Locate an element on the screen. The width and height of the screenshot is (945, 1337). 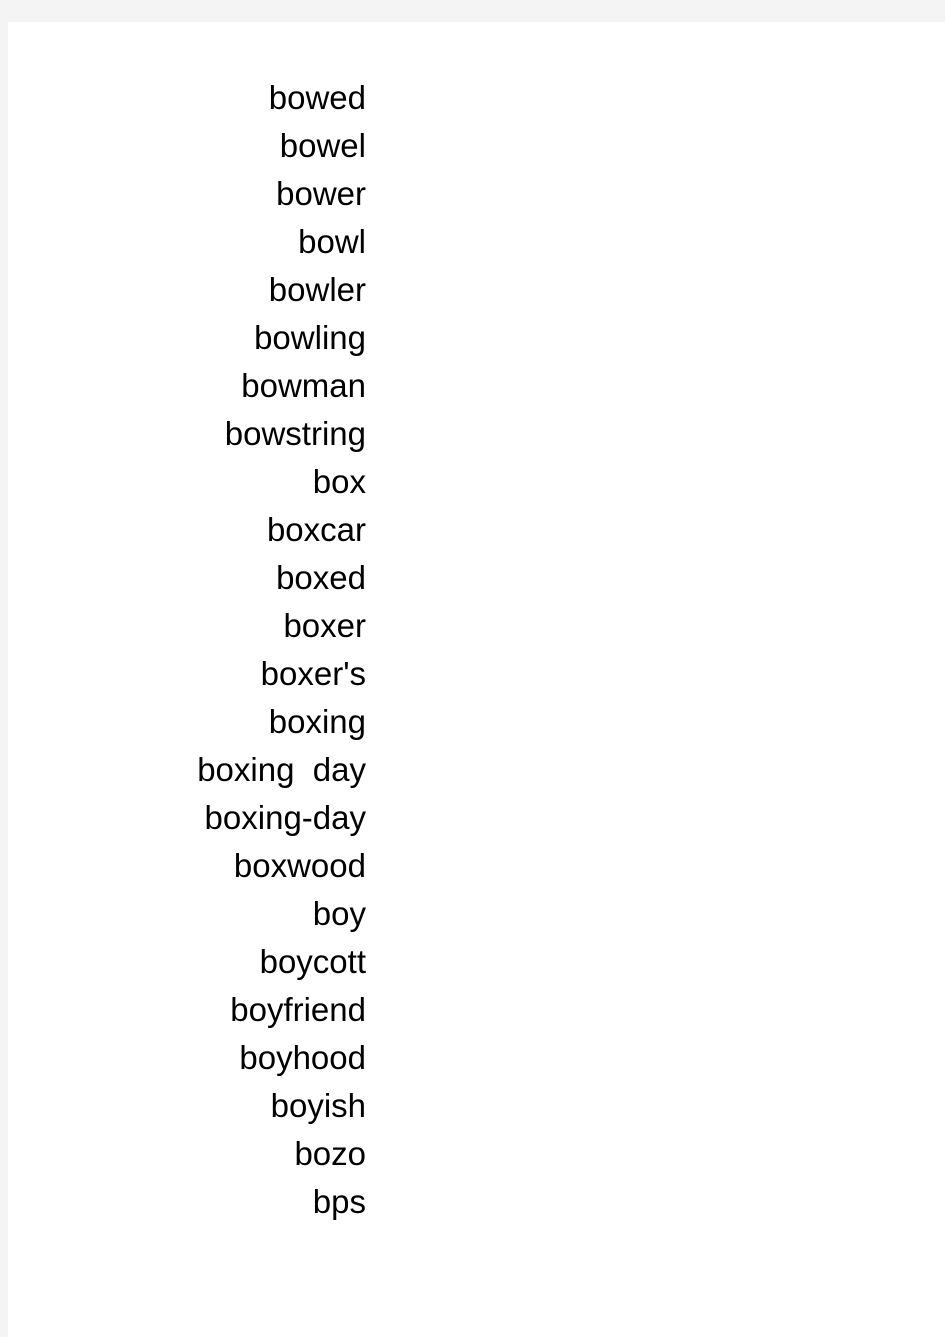
list-item: boxed is located at coordinates (187, 578).